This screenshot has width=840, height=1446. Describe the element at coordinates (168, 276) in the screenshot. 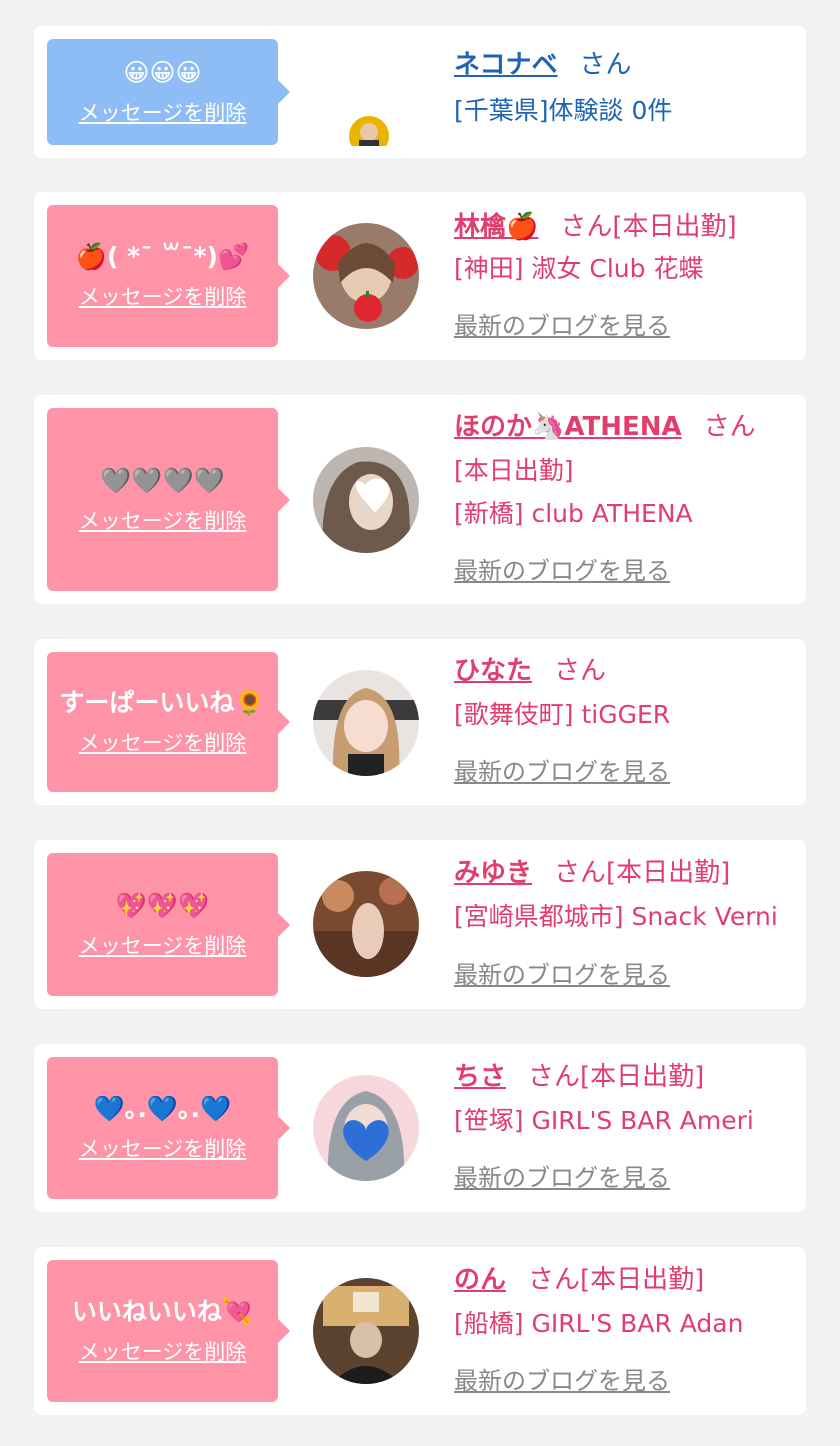

I see `message-bubble: 🍎( *ˉ ꒳ˉ*)💕 メッセージを削除` at that location.